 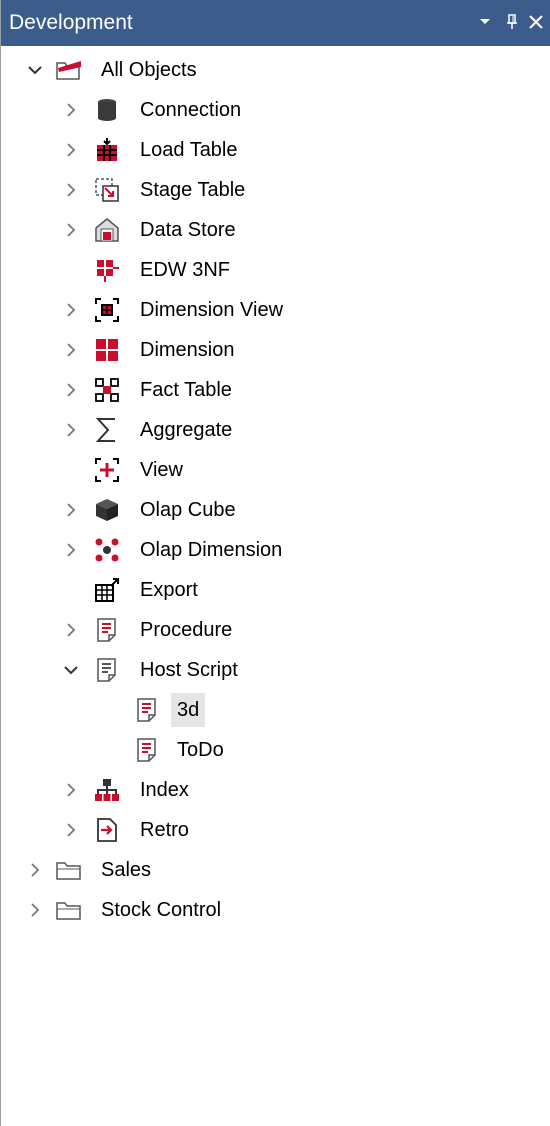 I want to click on tree-item-connection: Connection, so click(x=275, y=110).